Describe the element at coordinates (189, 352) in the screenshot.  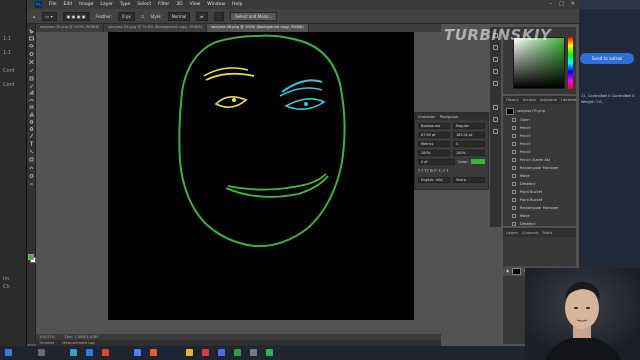
I see `folder-icon` at that location.